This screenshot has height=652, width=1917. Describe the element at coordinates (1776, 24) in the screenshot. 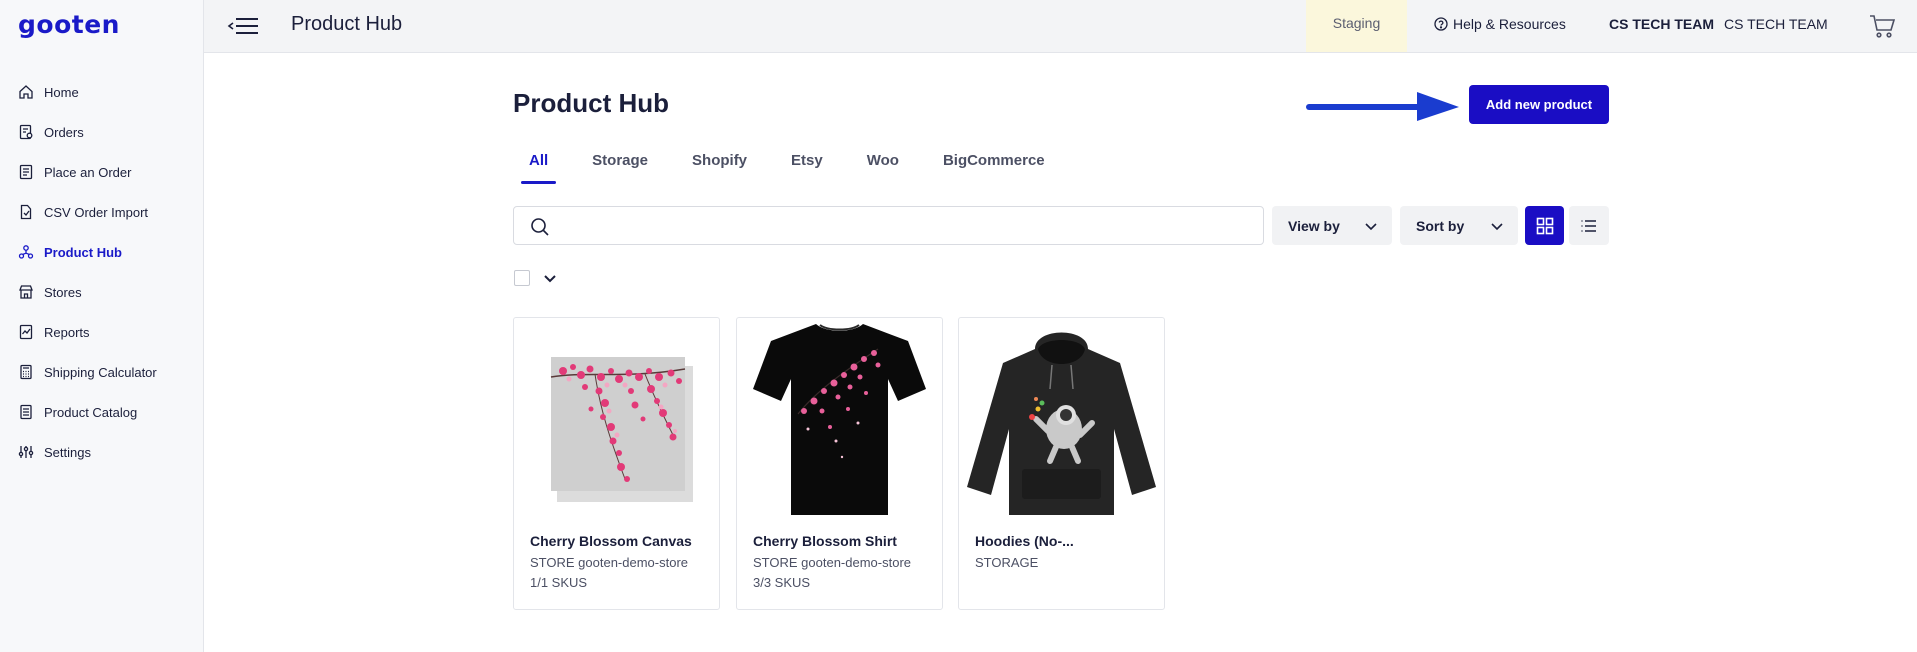

I see `team-account: CS TECH TEAM` at that location.